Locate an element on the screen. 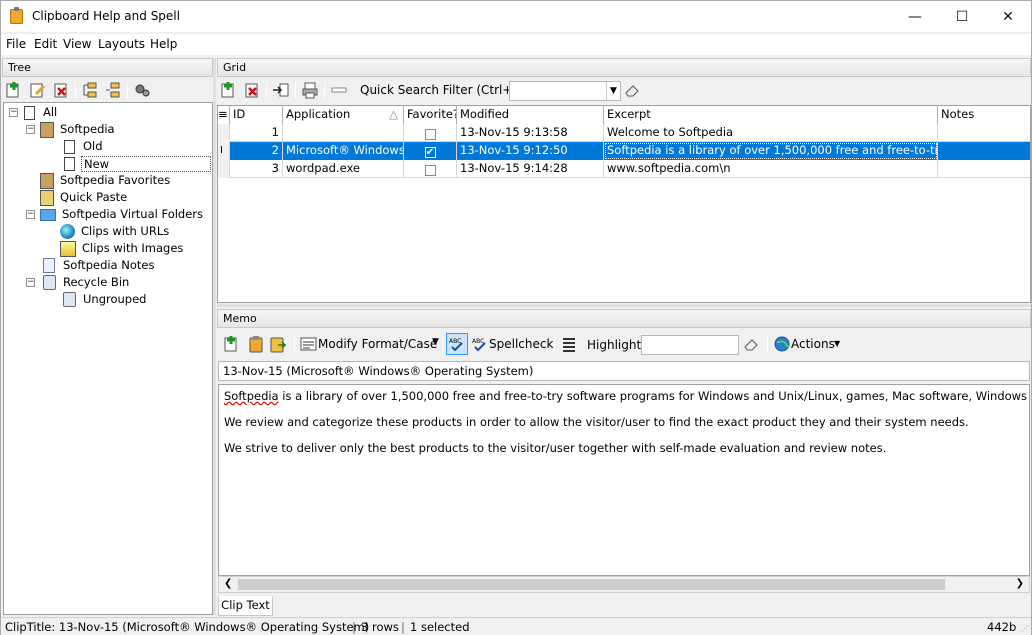 The width and height of the screenshot is (1032, 635). tree-node-softpedia: Softpedia is located at coordinates (78, 129).